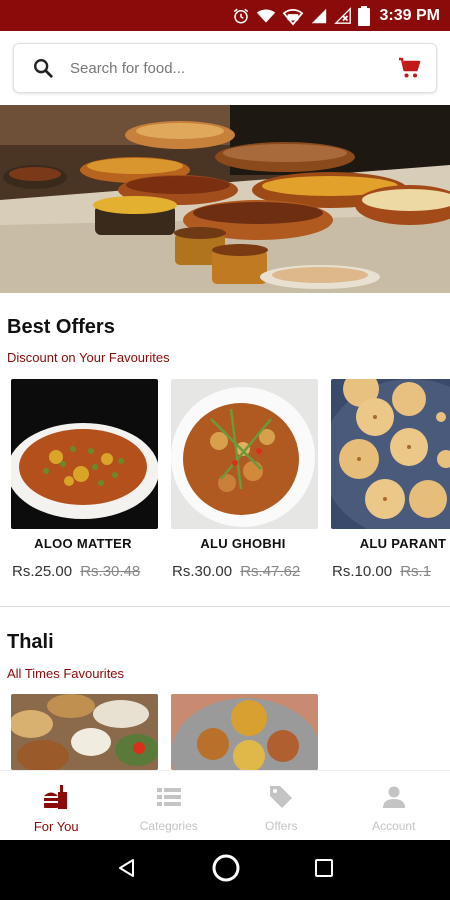  I want to click on signal-noservice-icon, so click(342, 16).